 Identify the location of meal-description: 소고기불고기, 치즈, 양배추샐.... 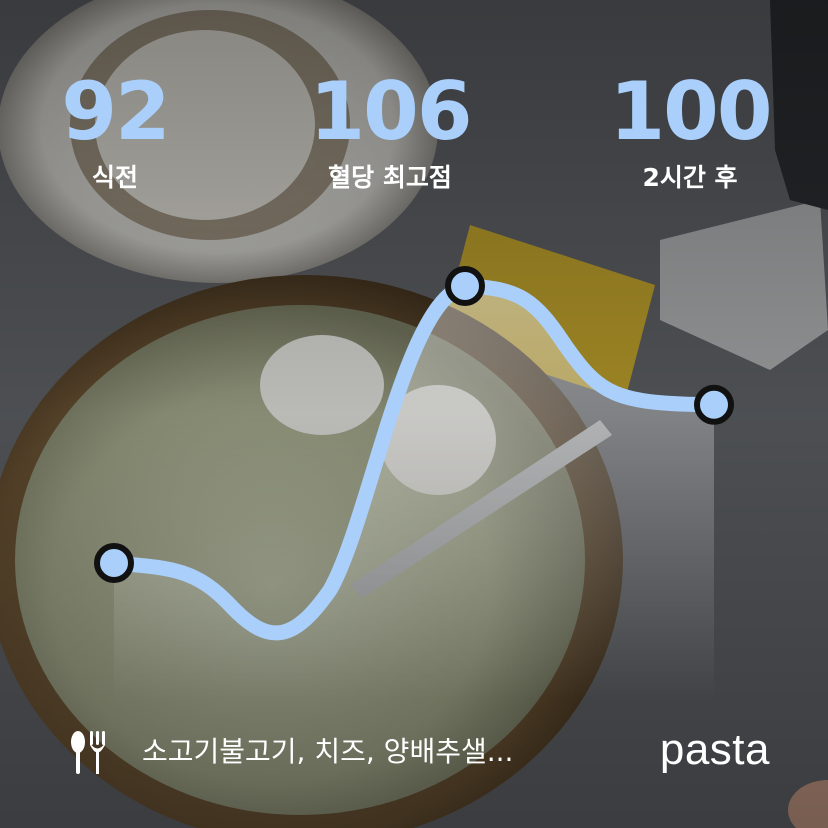
(328, 751).